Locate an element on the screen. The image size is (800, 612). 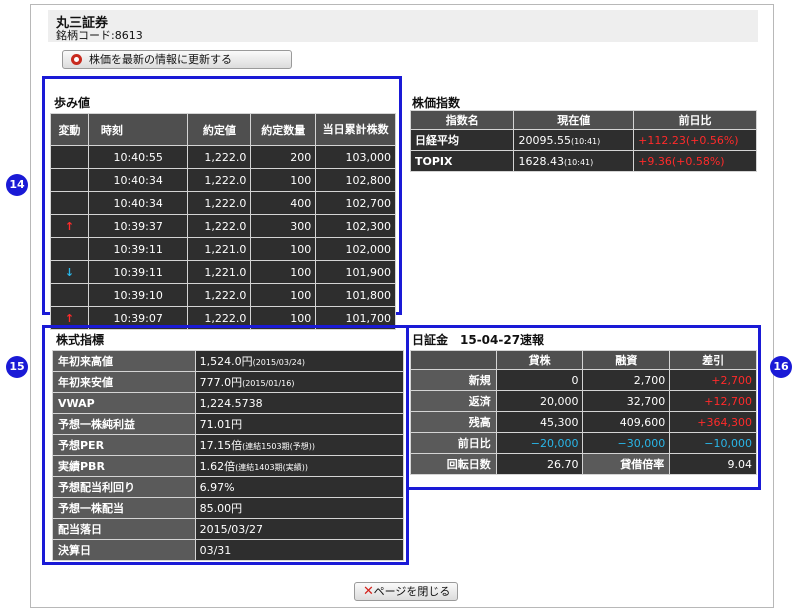
margin-diff: +364,300 is located at coordinates (713, 422).